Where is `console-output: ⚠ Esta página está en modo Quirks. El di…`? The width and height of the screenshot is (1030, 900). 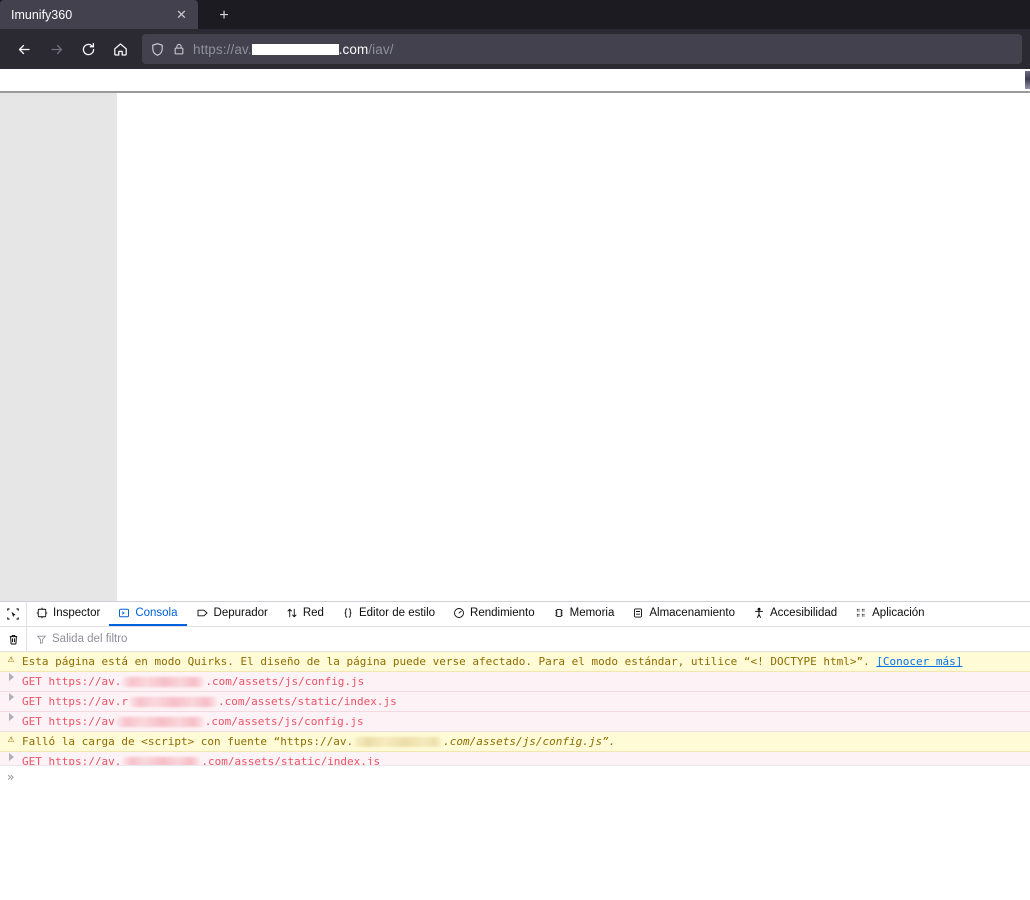
console-output: ⚠ Esta página está en modo Quirks. El di… is located at coordinates (515, 708).